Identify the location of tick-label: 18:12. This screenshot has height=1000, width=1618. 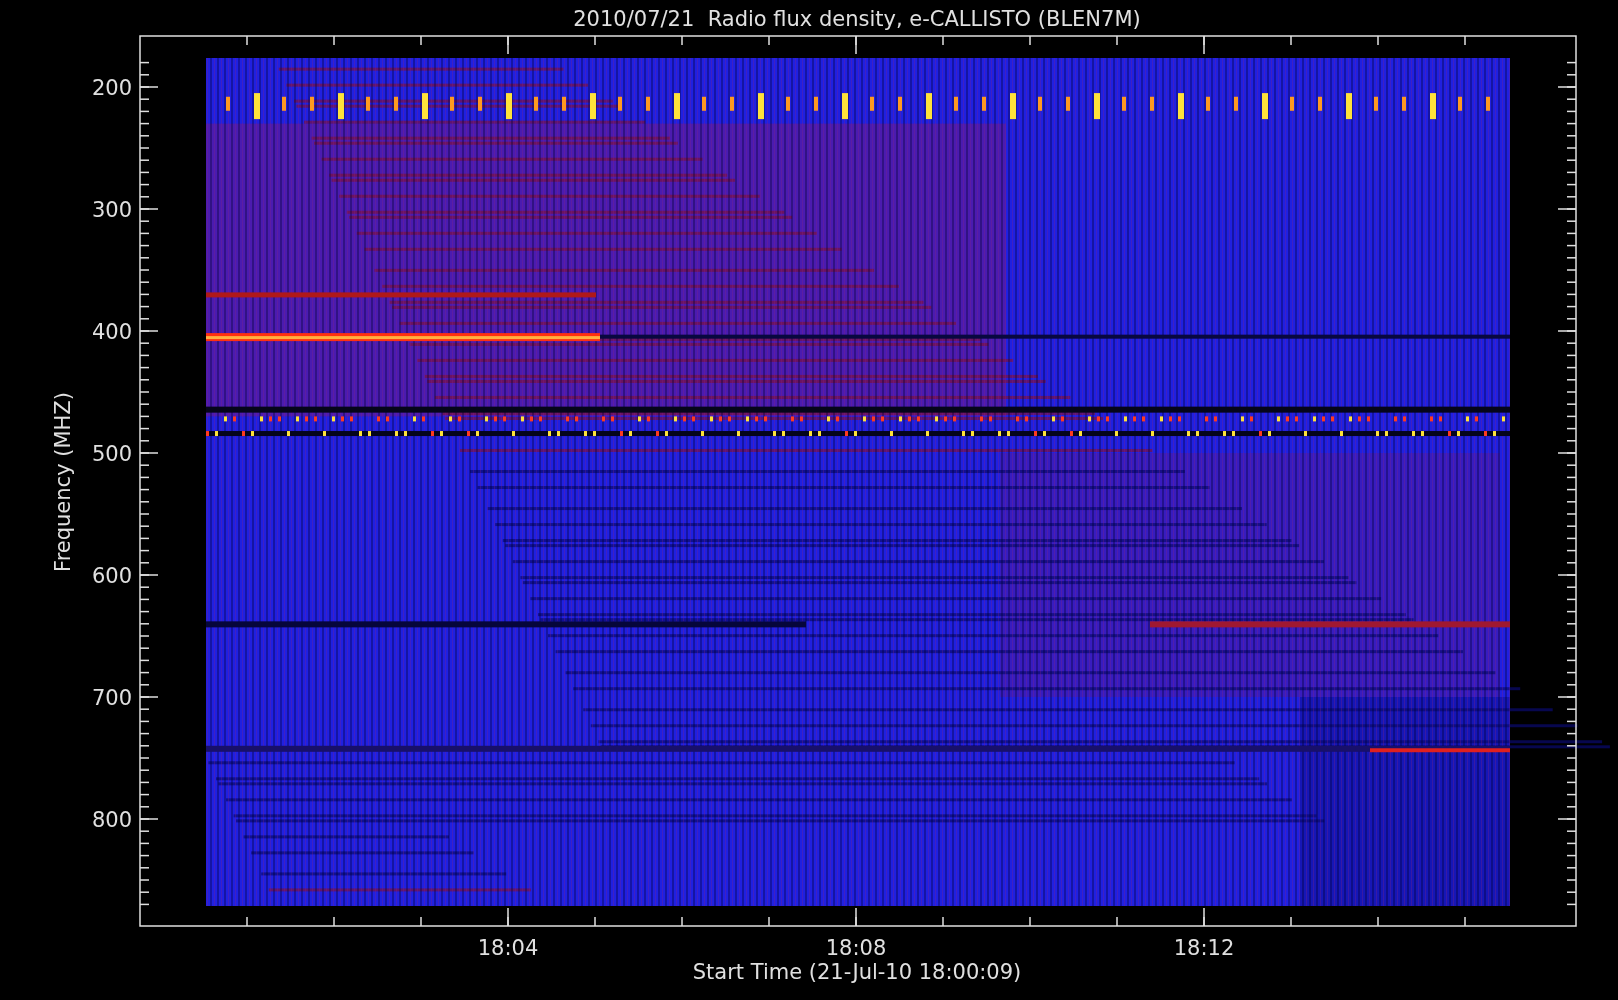
(1204, 948).